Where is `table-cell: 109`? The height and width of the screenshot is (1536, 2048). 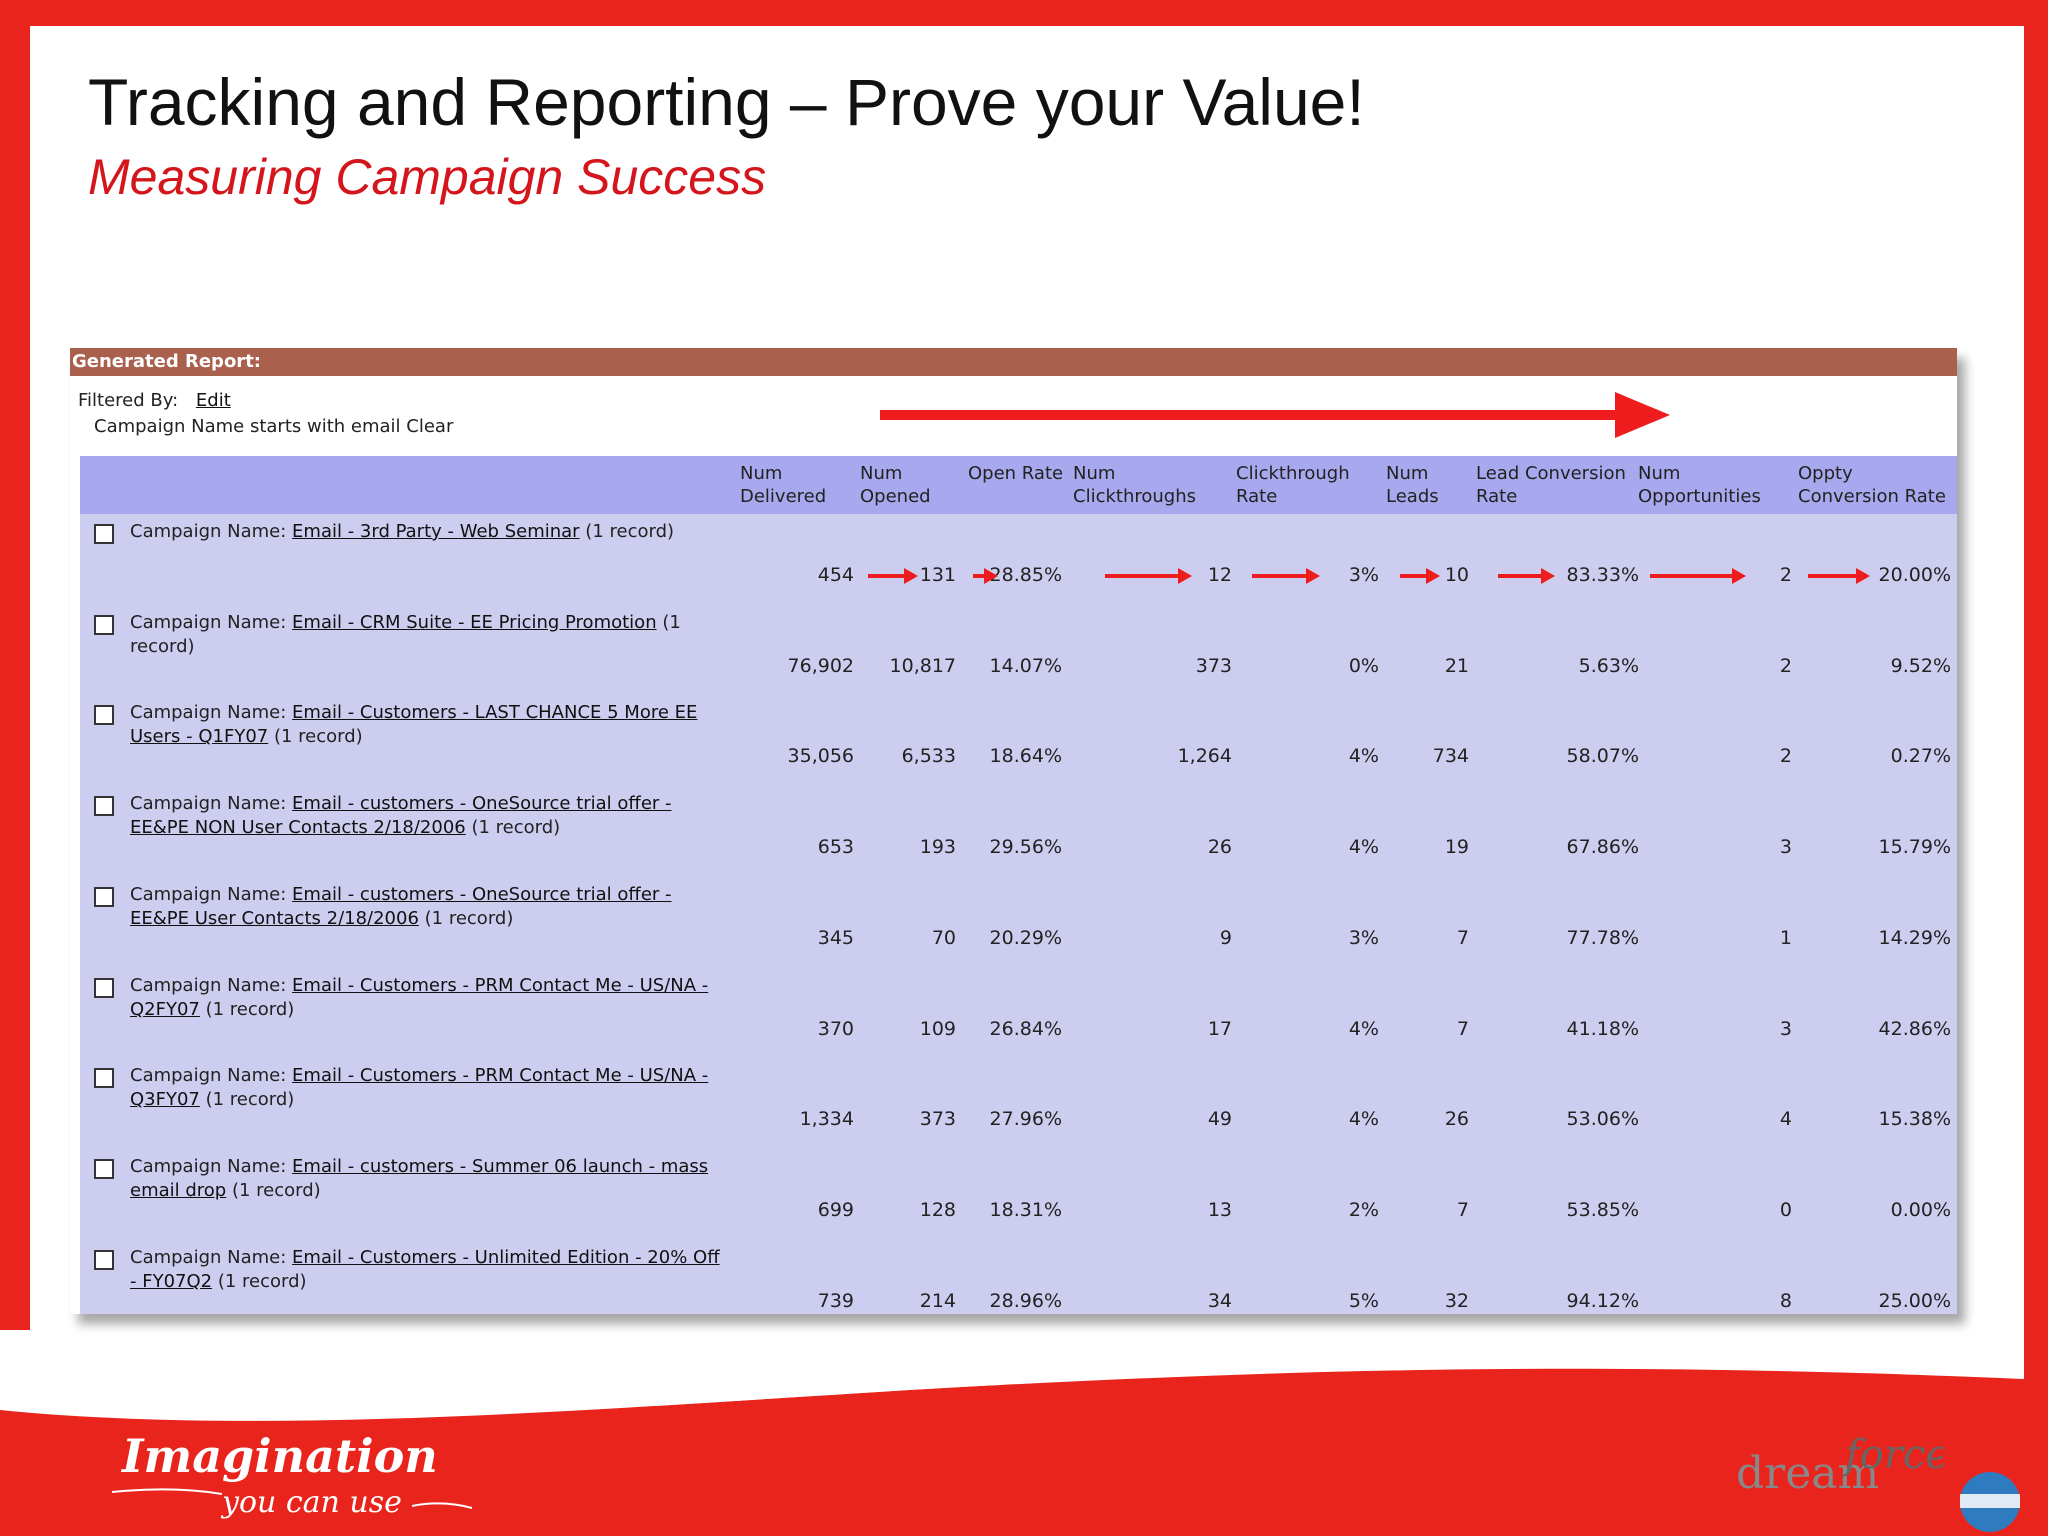
table-cell: 109 is located at coordinates (937, 1028).